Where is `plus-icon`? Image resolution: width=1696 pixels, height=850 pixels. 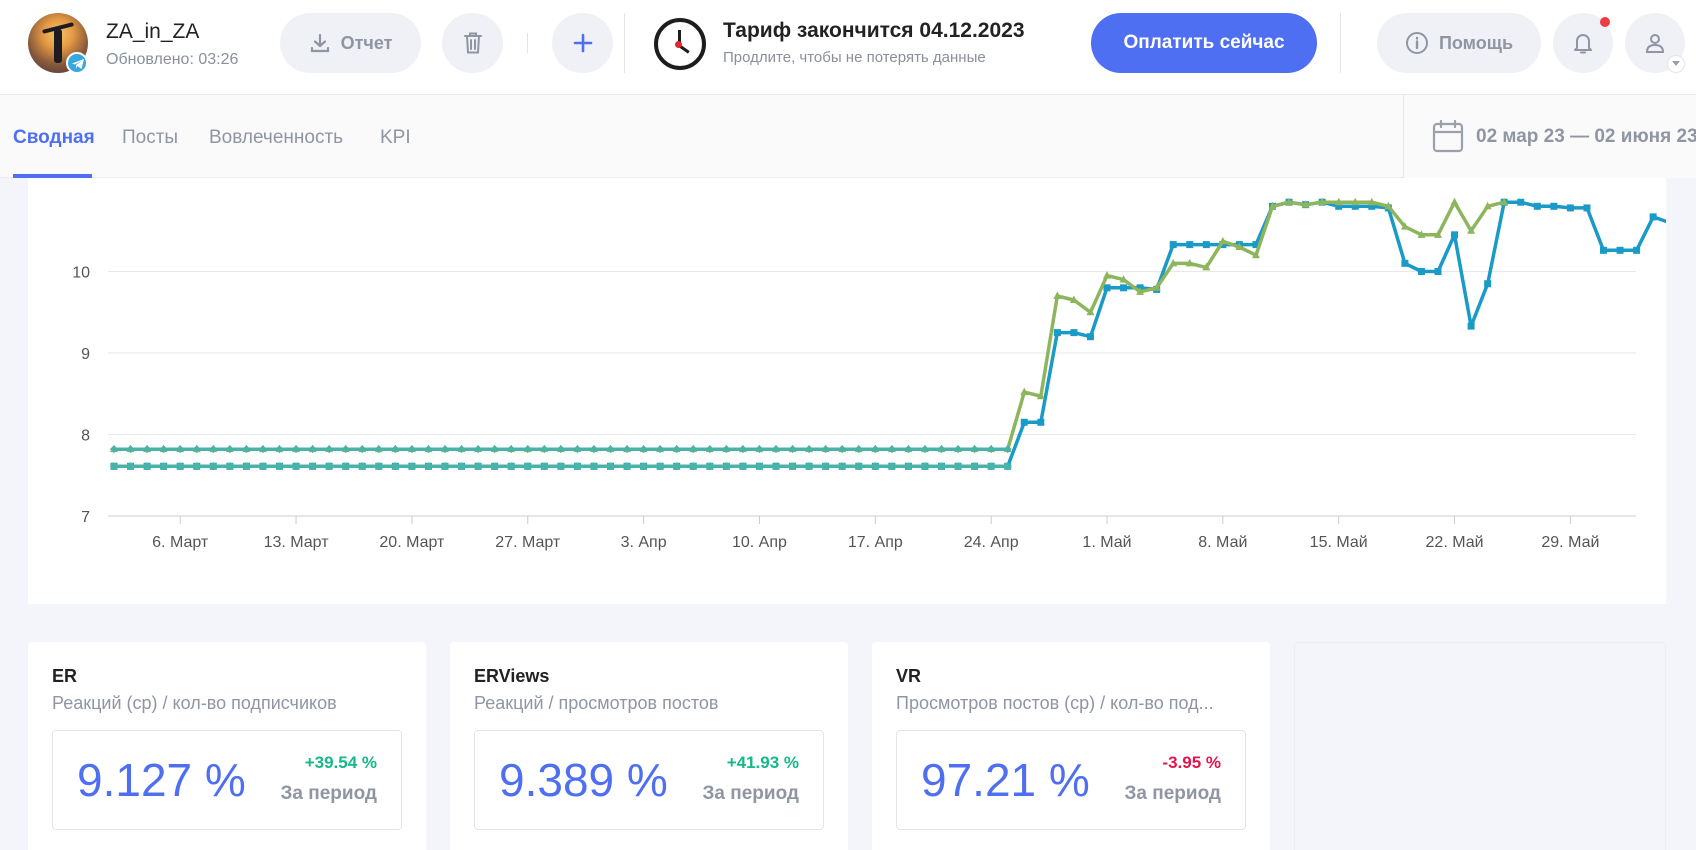 plus-icon is located at coordinates (583, 43).